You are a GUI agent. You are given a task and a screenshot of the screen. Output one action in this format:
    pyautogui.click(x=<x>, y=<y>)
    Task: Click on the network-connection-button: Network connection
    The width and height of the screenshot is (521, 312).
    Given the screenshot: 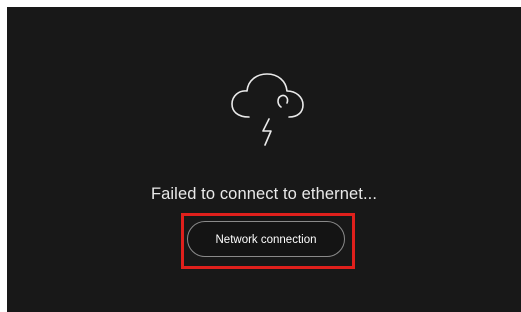 What is the action you would take?
    pyautogui.click(x=266, y=239)
    